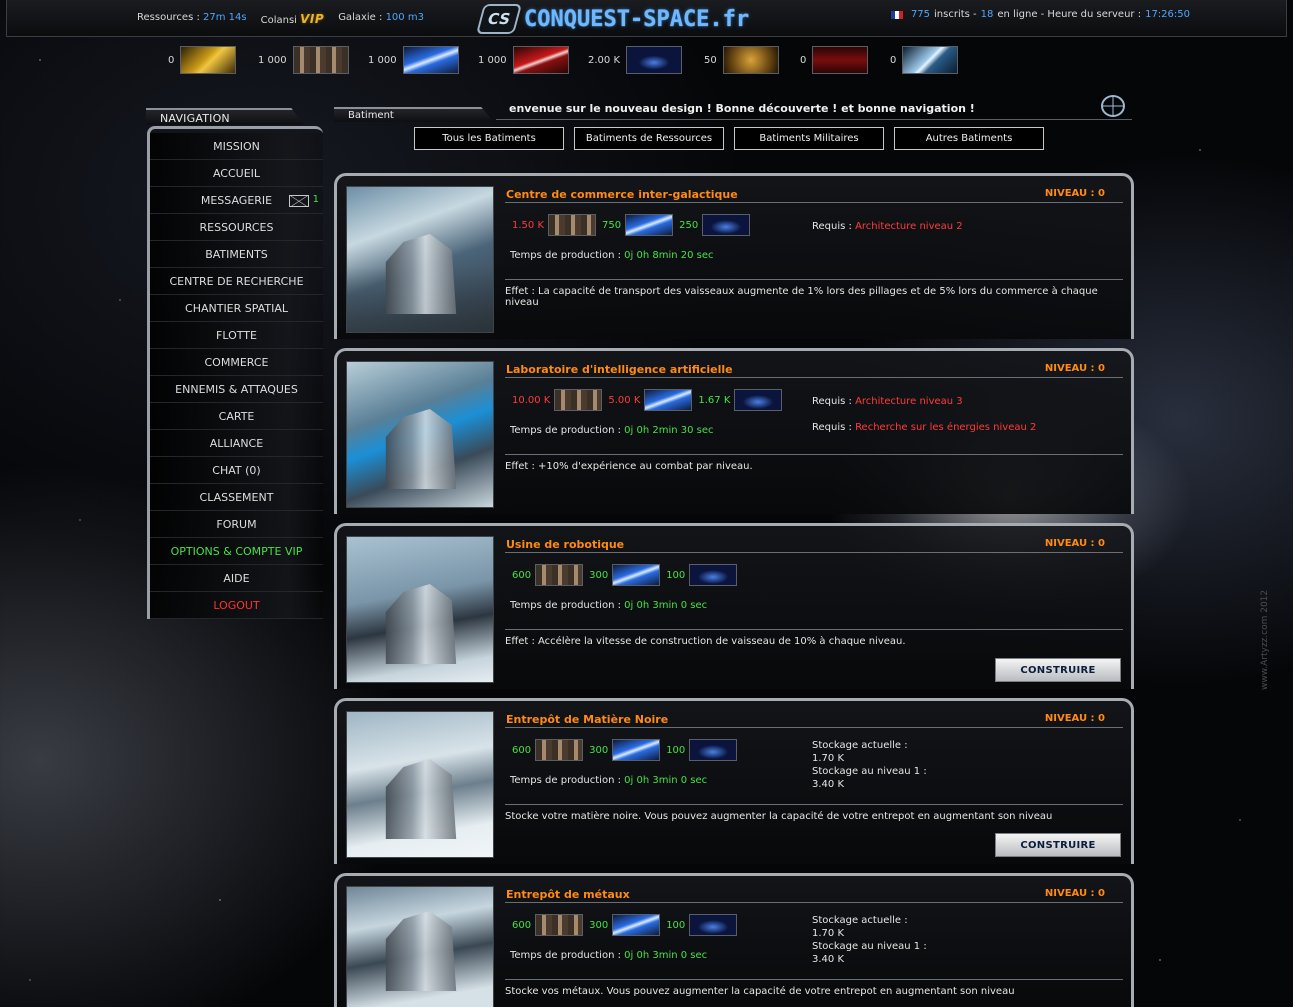 The height and width of the screenshot is (1007, 1293). I want to click on filter-military-buildings-button: Batiments Militaires, so click(809, 138).